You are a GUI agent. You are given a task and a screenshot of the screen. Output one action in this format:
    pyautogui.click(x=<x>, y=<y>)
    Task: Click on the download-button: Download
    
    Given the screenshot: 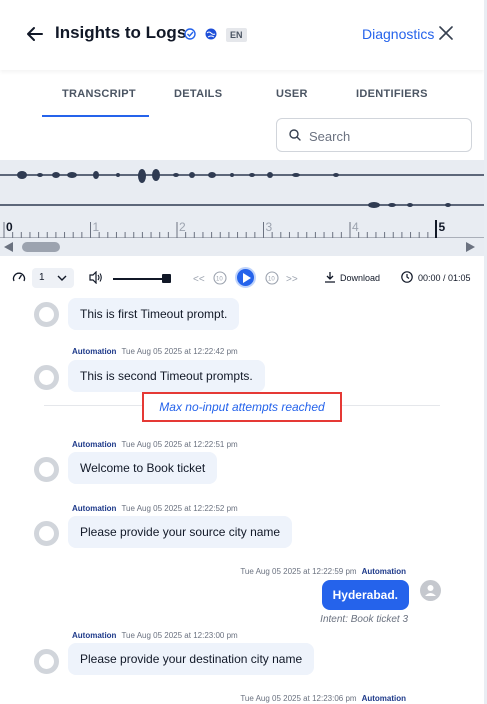 What is the action you would take?
    pyautogui.click(x=360, y=278)
    